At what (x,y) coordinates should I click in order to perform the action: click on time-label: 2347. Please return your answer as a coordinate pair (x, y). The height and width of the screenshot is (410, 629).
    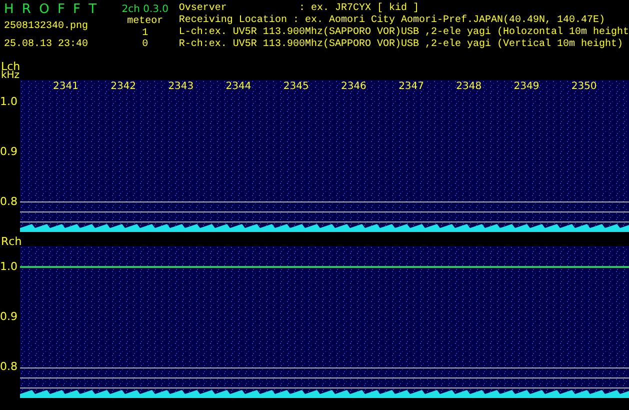
    Looking at the image, I should click on (412, 87).